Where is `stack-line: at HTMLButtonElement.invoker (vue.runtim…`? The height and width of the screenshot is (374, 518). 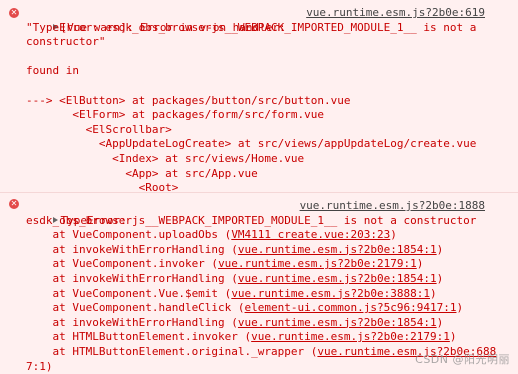
stack-line: at HTMLButtonElement.invoker (vue.runtim… is located at coordinates (257, 337).